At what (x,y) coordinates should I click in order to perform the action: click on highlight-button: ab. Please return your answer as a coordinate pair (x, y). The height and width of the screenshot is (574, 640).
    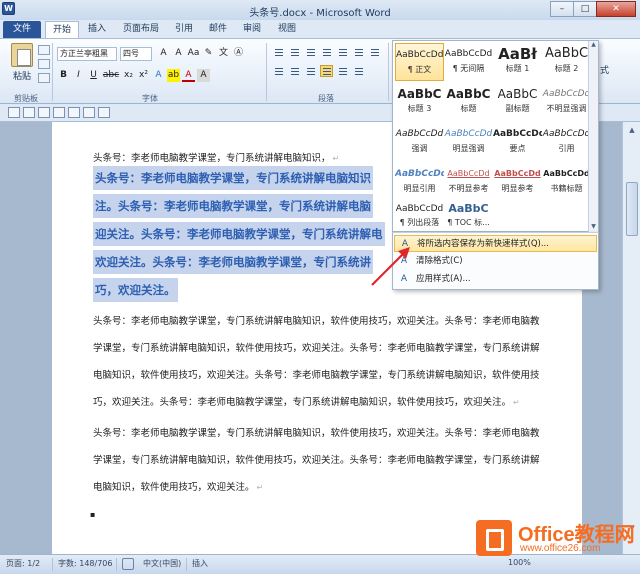
    Looking at the image, I should click on (173, 75).